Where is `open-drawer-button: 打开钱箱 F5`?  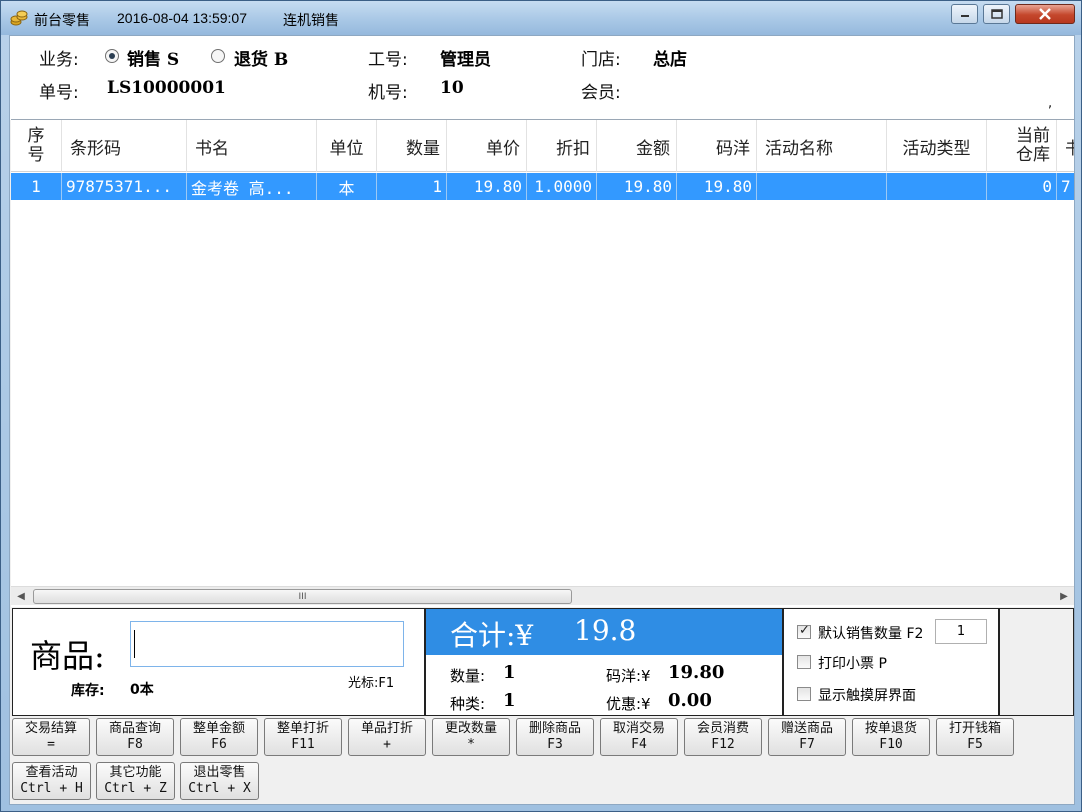 open-drawer-button: 打开钱箱 F5 is located at coordinates (975, 737).